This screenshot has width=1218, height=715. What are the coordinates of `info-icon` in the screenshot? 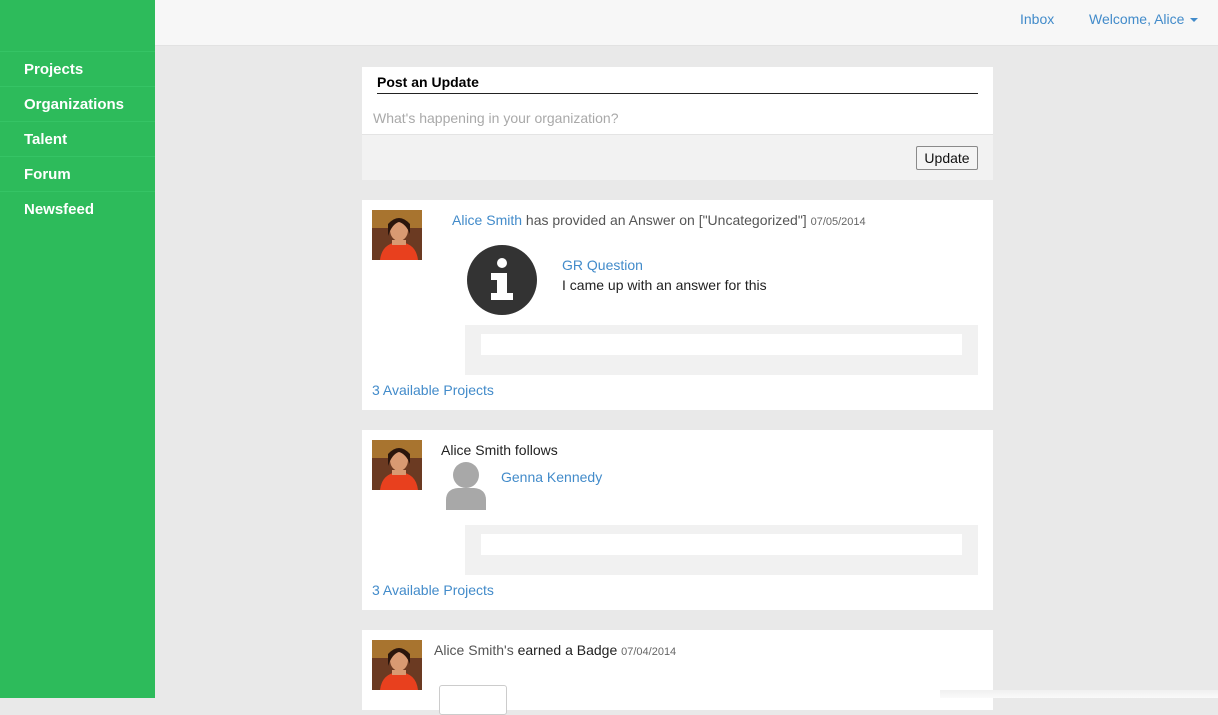 It's located at (502, 280).